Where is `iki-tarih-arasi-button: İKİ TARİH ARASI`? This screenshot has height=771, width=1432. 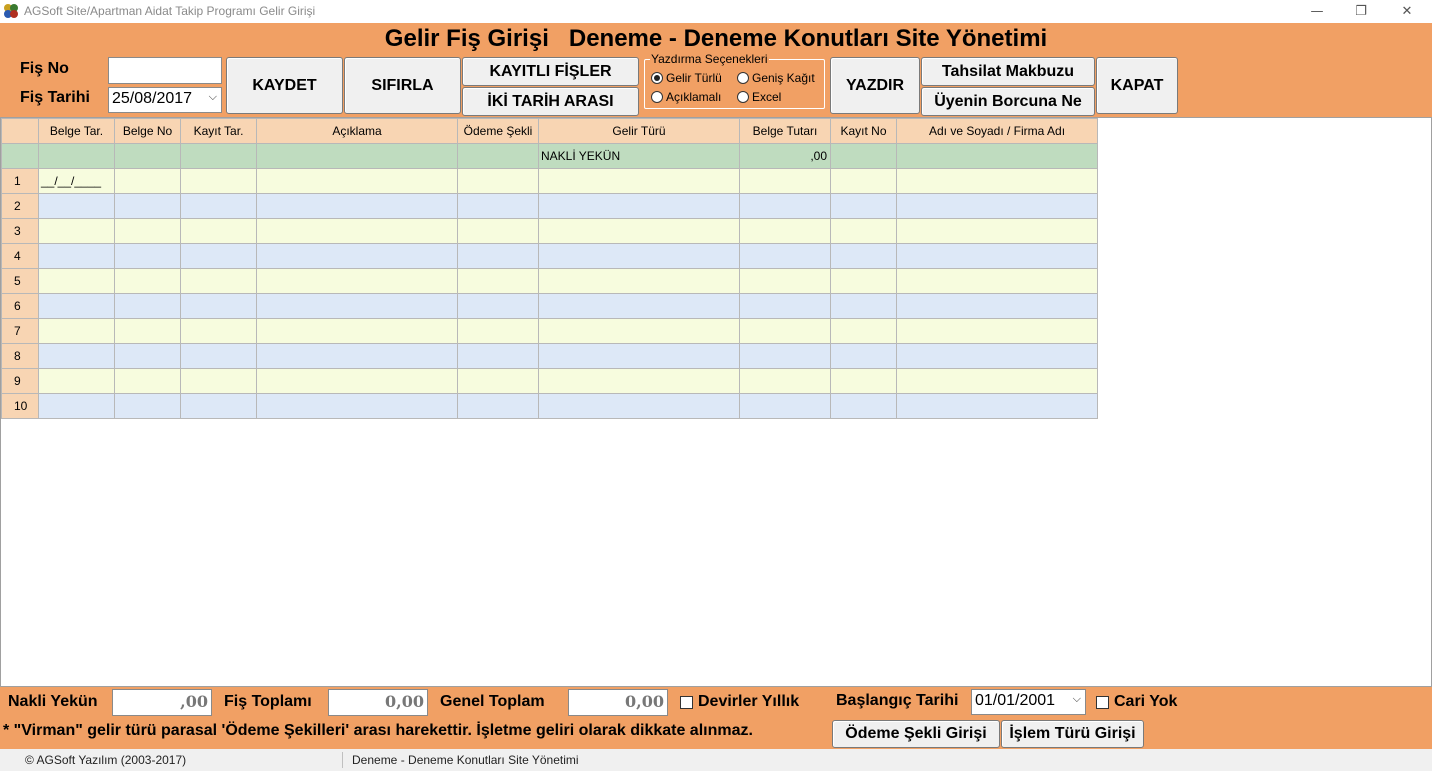
iki-tarih-arasi-button: İKİ TARİH ARASI is located at coordinates (550, 101).